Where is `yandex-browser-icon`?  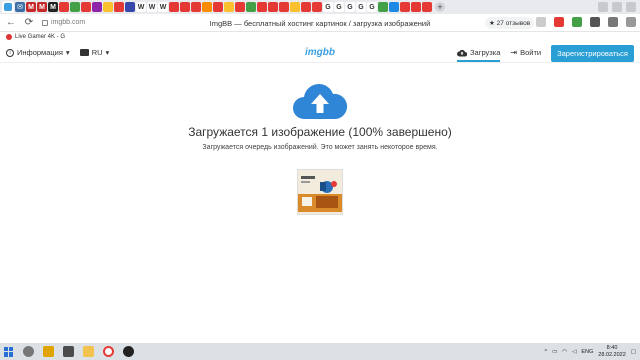
yandex-browser-icon is located at coordinates (108, 351).